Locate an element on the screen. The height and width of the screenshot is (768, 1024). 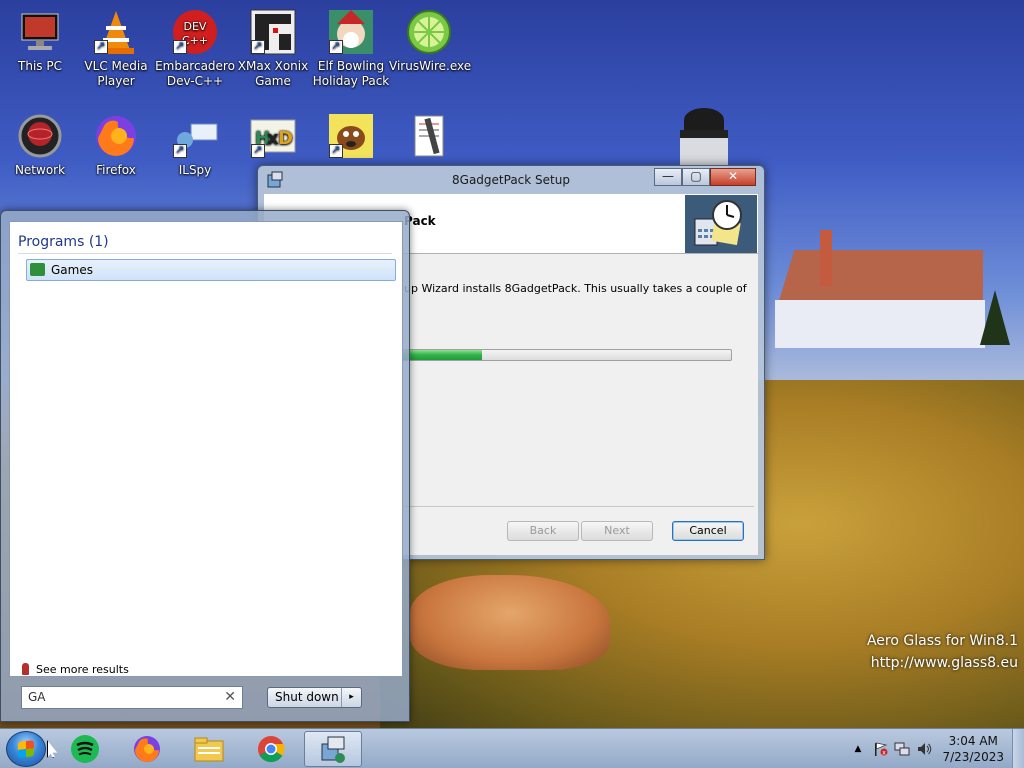
taskbar-item-file-explorer is located at coordinates (209, 749).